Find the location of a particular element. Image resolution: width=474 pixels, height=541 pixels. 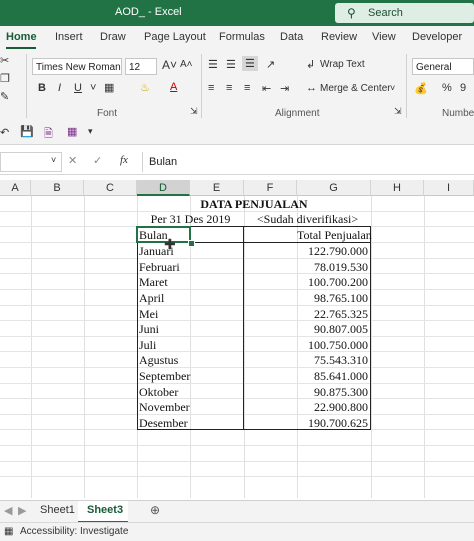

table-cell-total: 190.700.625 is located at coordinates (338, 423).